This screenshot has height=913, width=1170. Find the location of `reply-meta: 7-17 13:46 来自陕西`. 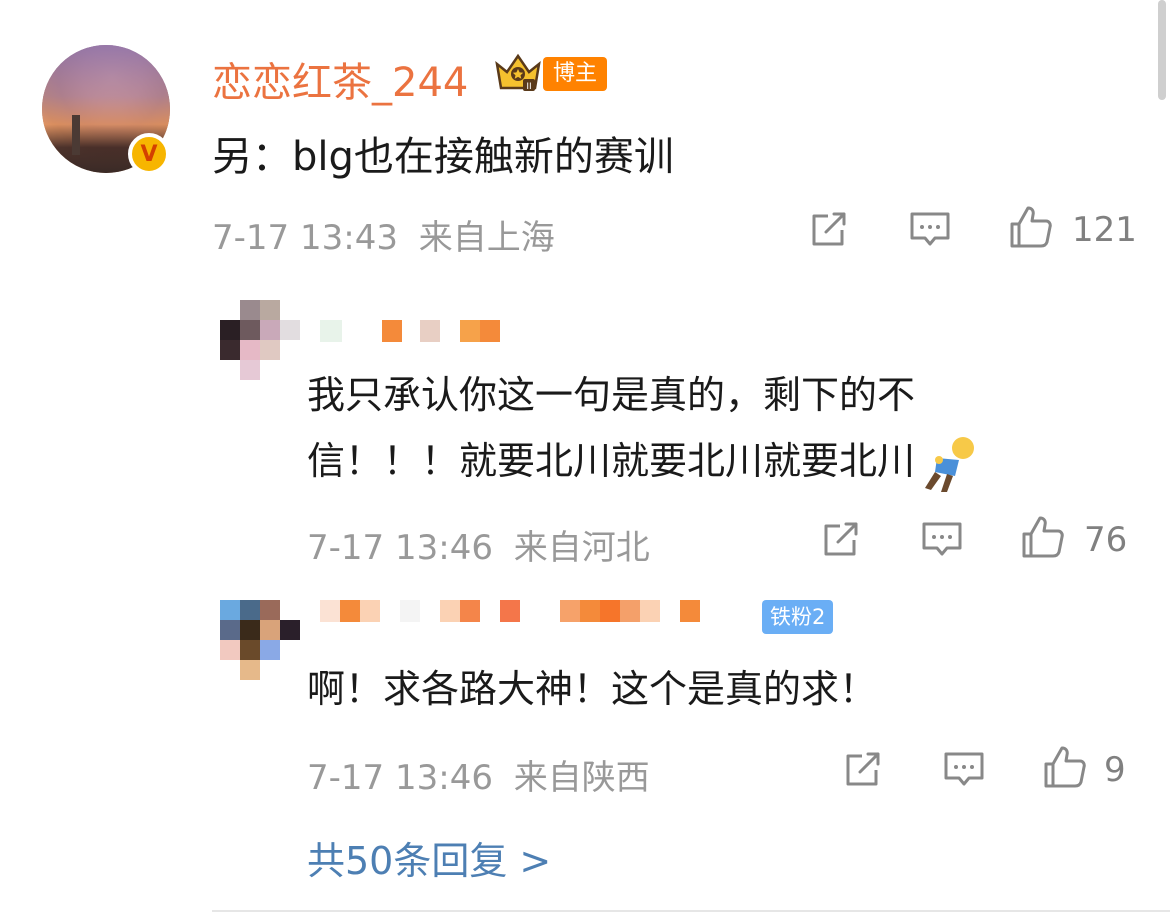

reply-meta: 7-17 13:46 来自陕西 is located at coordinates (478, 774).